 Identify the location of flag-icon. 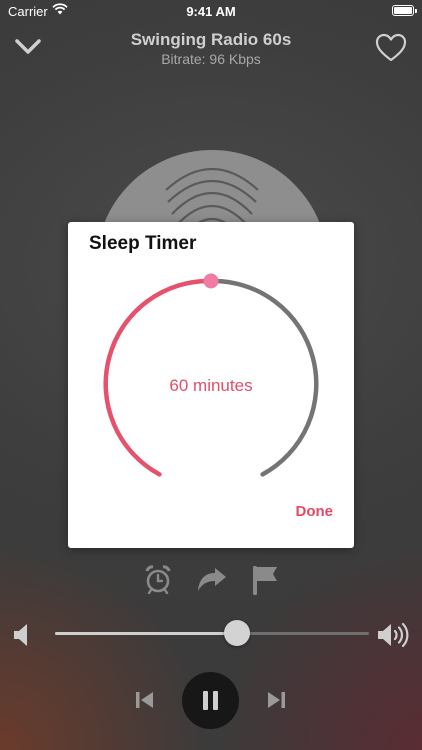
(265, 582).